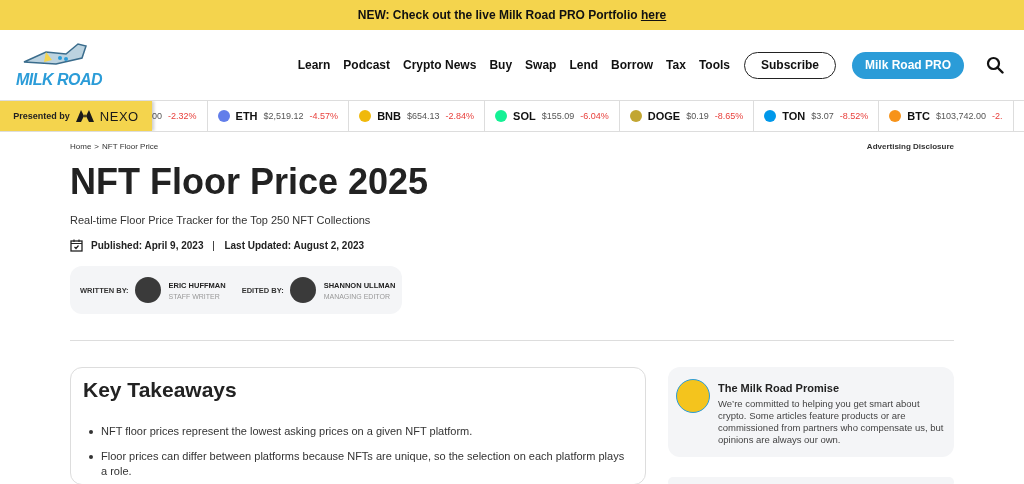 This screenshot has width=1024, height=484. I want to click on advertising-disclosure-link: Advertising Disclosure, so click(910, 146).